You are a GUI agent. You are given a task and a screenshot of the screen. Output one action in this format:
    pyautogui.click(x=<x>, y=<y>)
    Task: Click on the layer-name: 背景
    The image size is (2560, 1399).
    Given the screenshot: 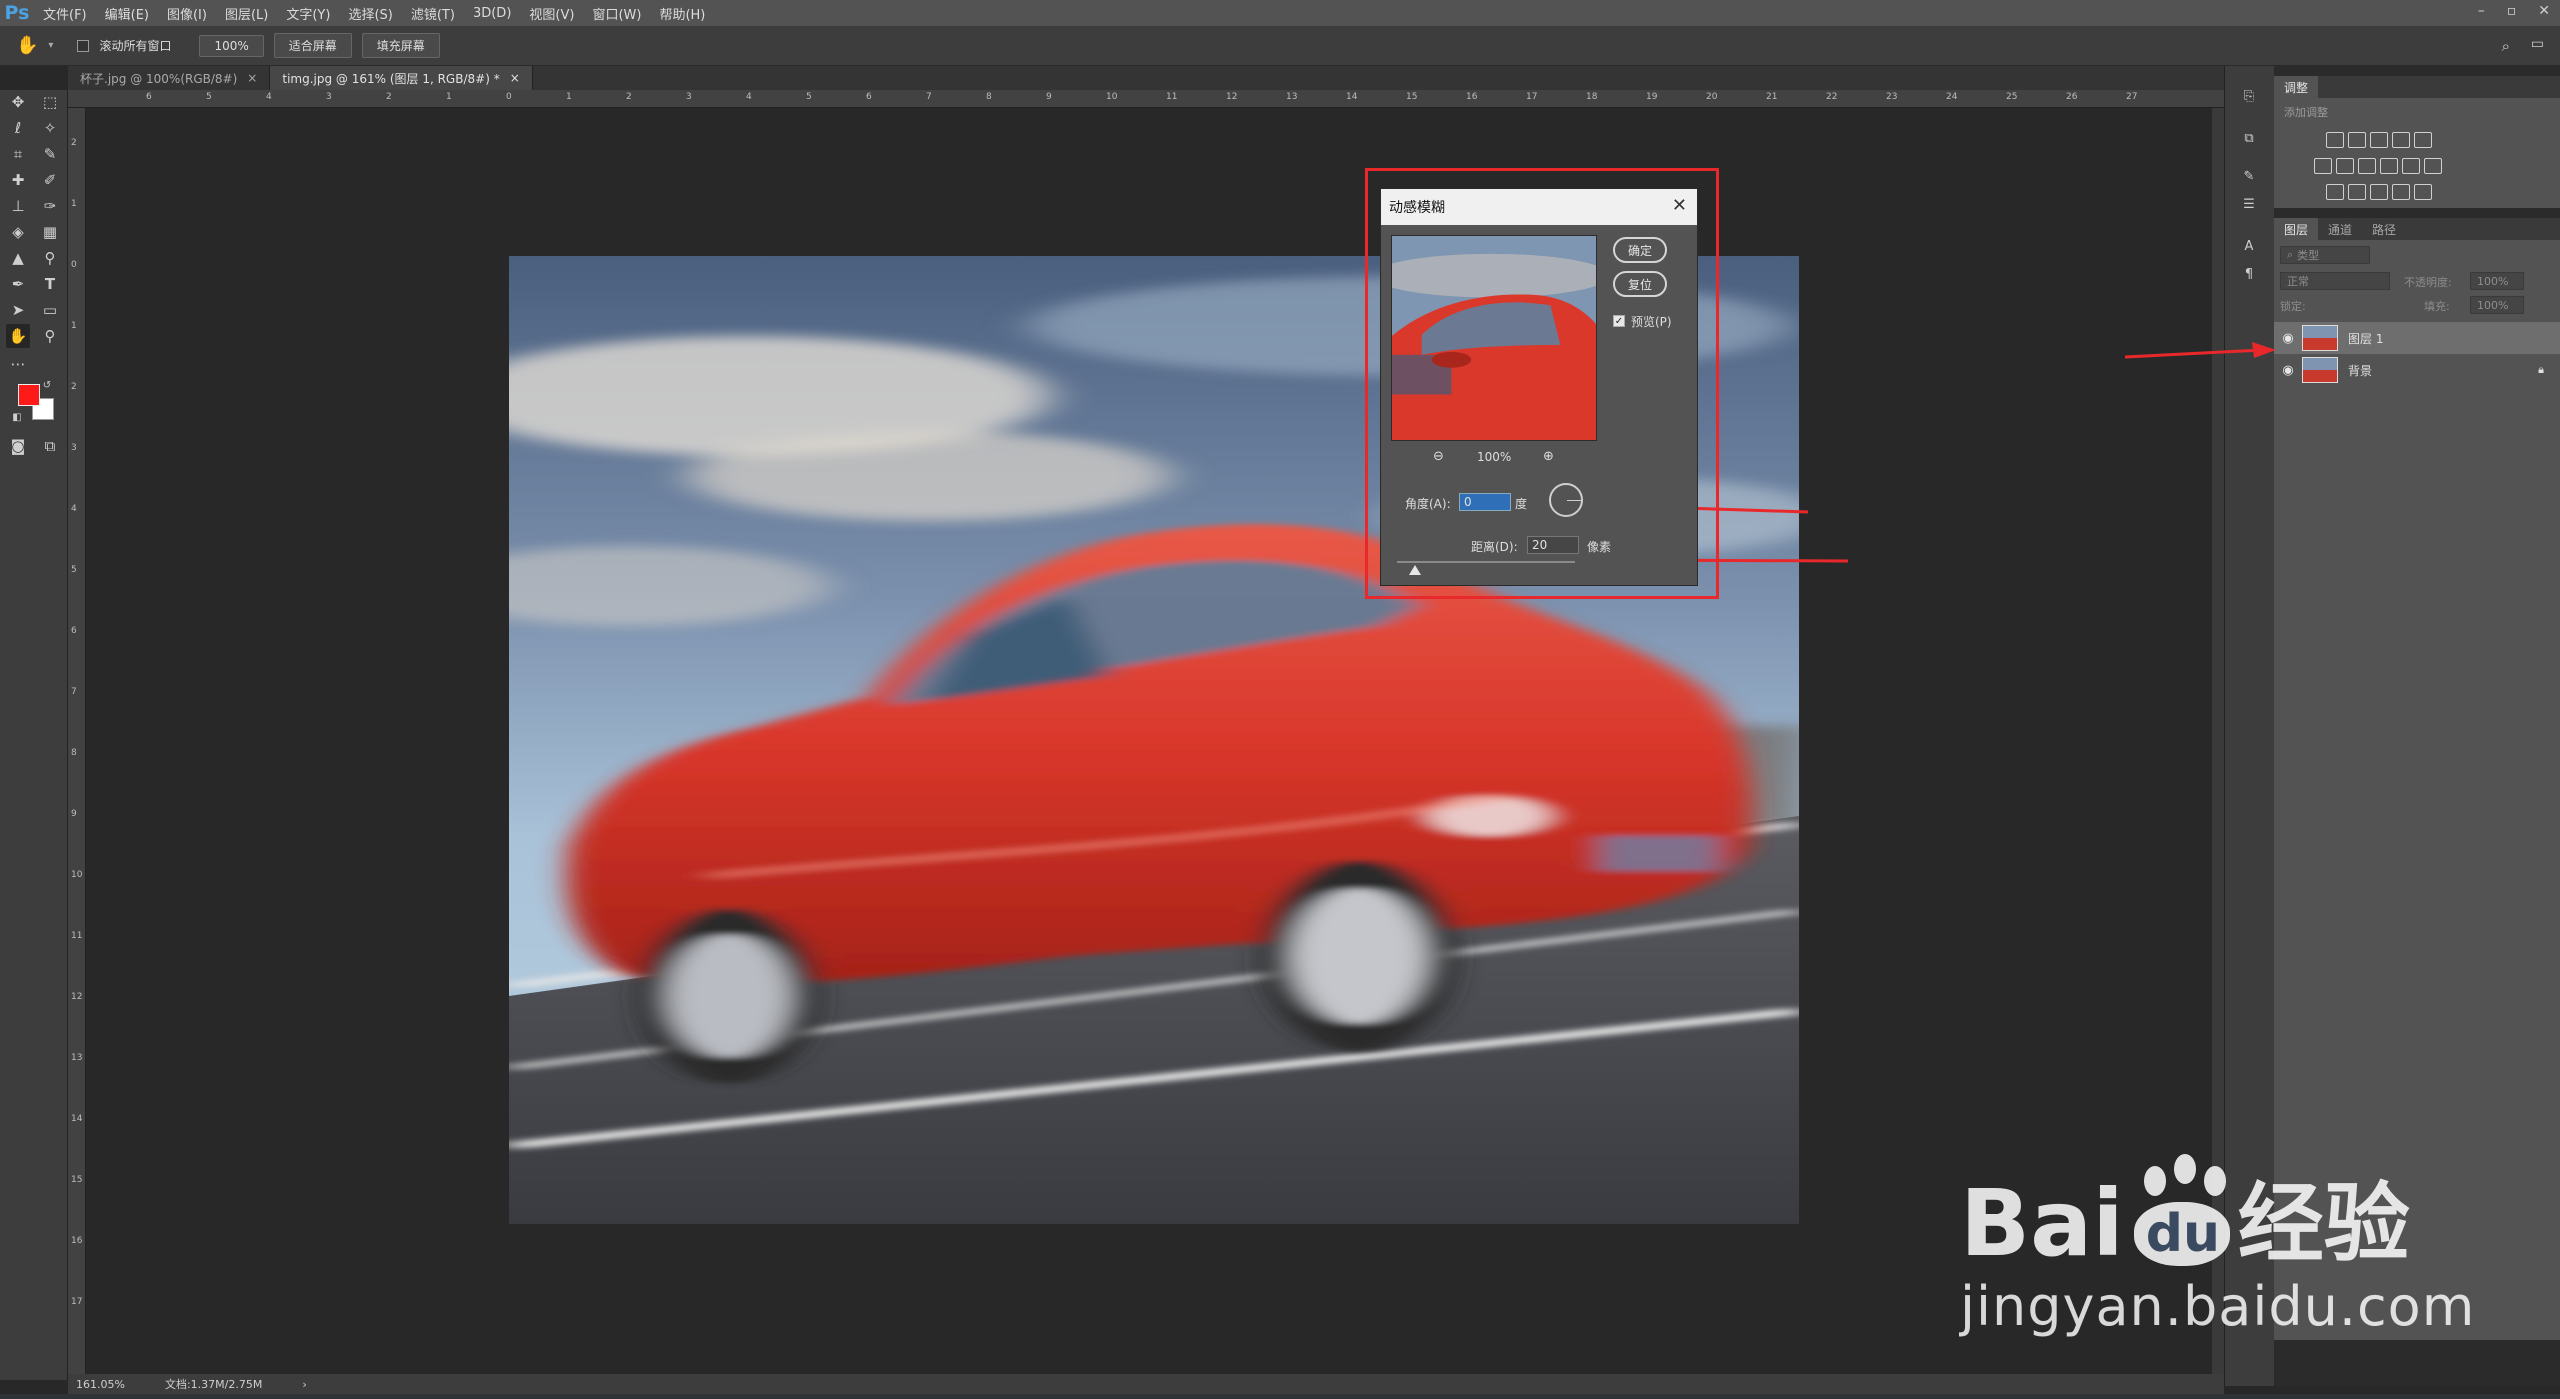 What is the action you would take?
    pyautogui.click(x=2360, y=370)
    